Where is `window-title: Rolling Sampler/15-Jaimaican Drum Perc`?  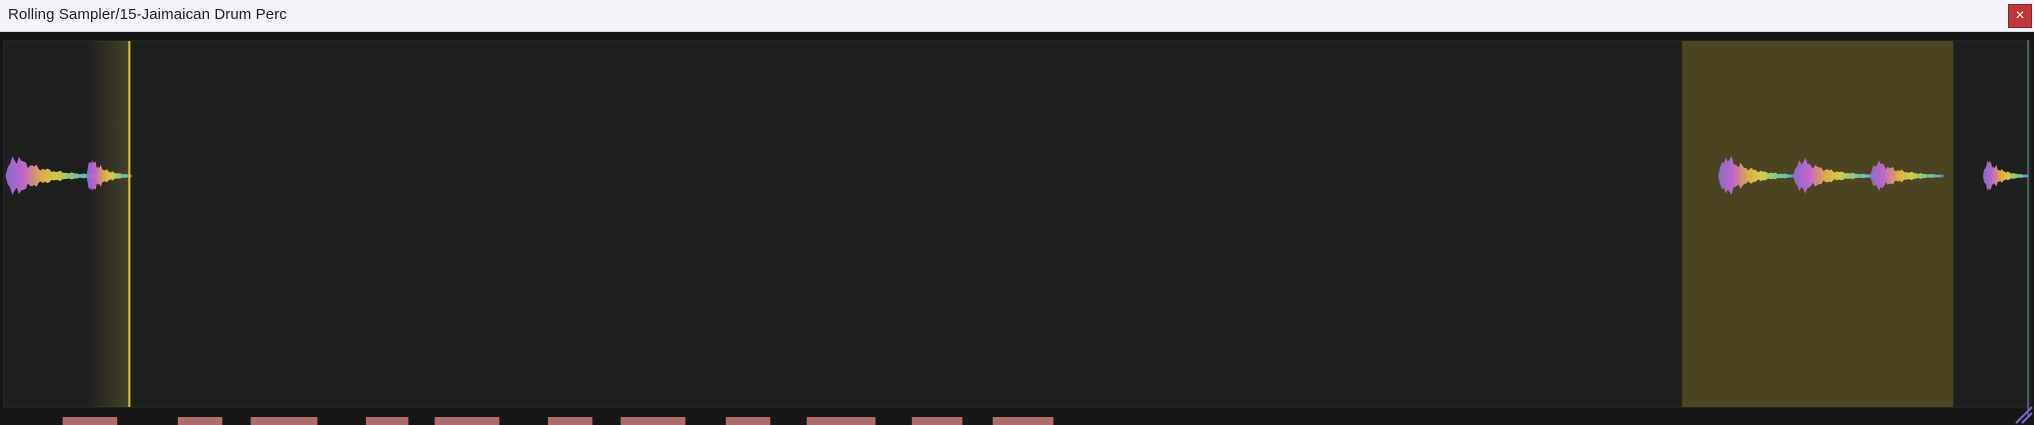 window-title: Rolling Sampler/15-Jaimaican Drum Perc is located at coordinates (147, 14).